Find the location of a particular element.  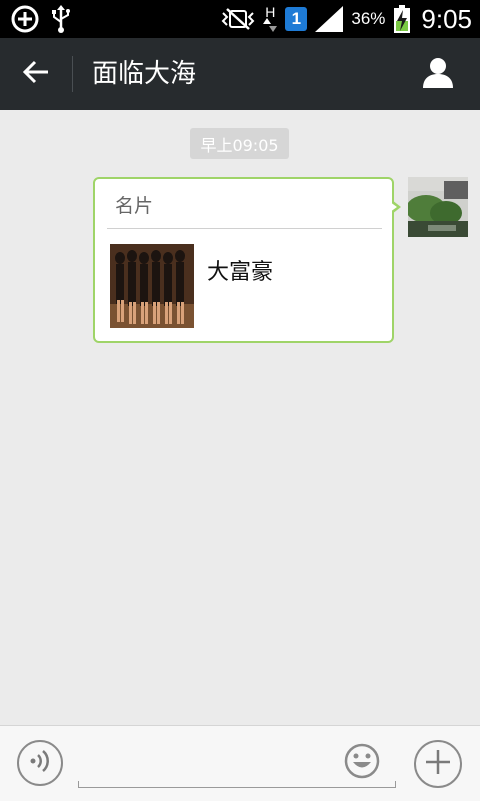

title-divider is located at coordinates (72, 74).